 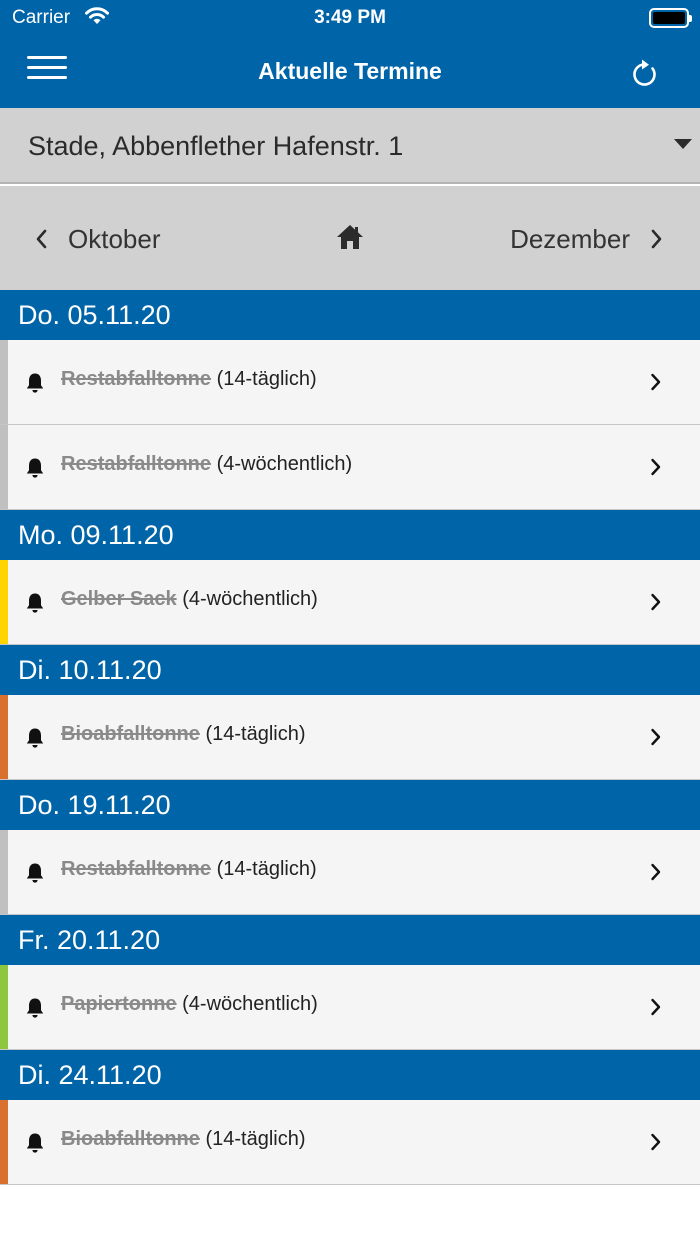 What do you see at coordinates (41, 239) in the screenshot?
I see `chevron-left-icon` at bounding box center [41, 239].